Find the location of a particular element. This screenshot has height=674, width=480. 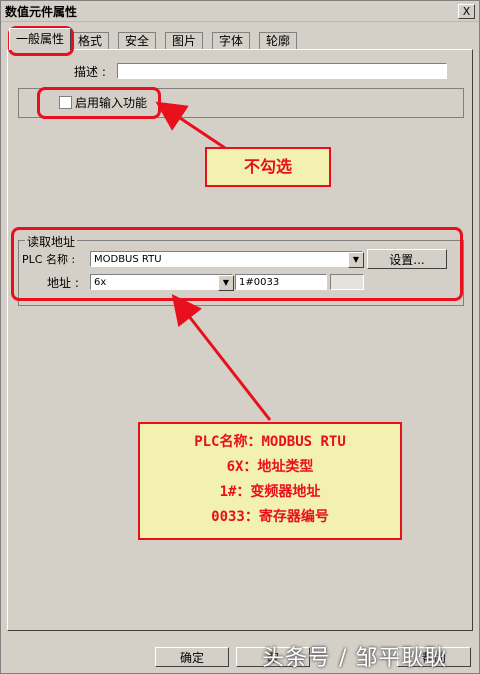

info-line-inverter: 1#：变频器地址 is located at coordinates (270, 492).